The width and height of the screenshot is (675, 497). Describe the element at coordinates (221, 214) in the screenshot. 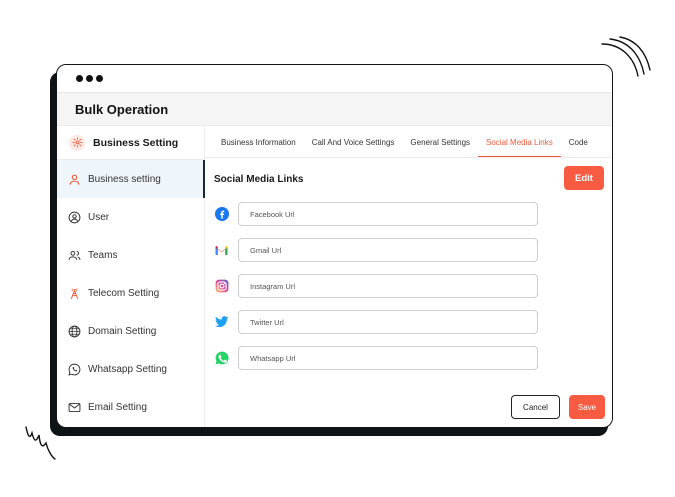

I see `facebook-icon` at that location.